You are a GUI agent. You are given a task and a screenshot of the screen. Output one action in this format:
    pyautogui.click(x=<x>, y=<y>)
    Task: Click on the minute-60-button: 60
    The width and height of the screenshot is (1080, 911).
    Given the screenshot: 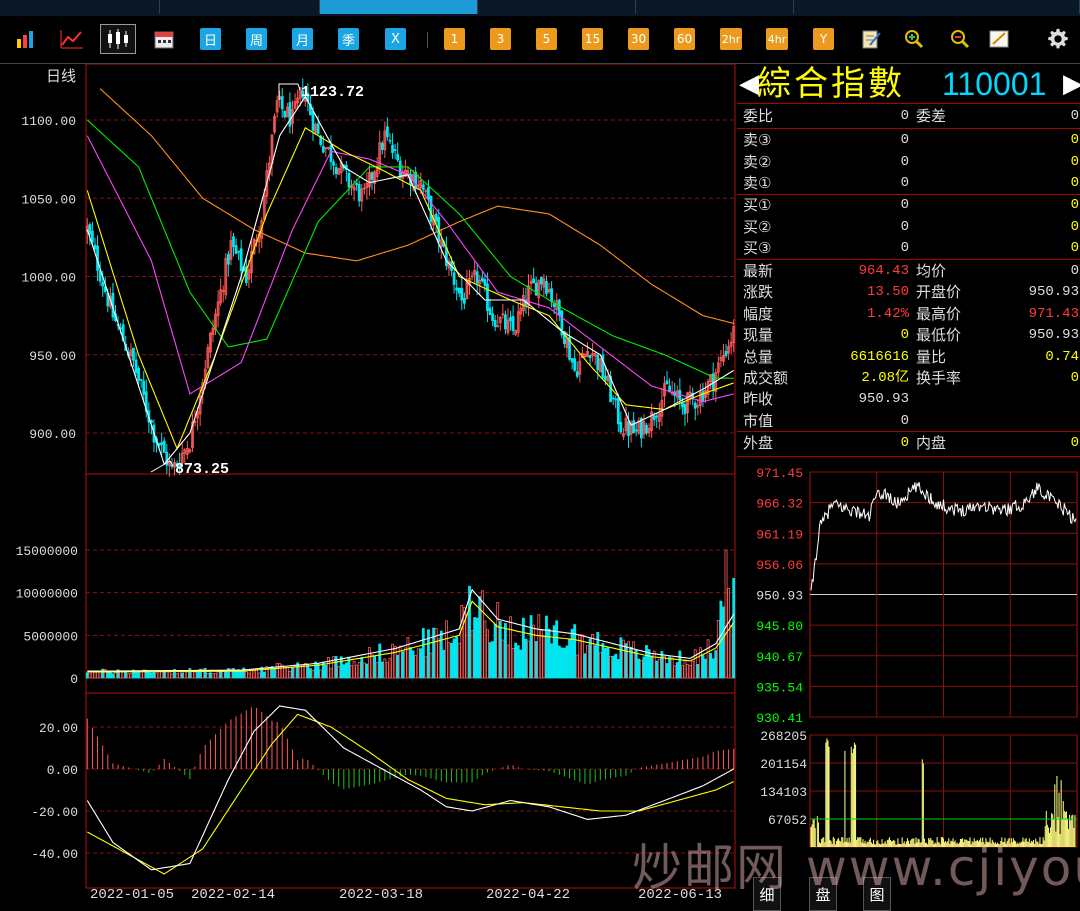 What is the action you would take?
    pyautogui.click(x=684, y=39)
    